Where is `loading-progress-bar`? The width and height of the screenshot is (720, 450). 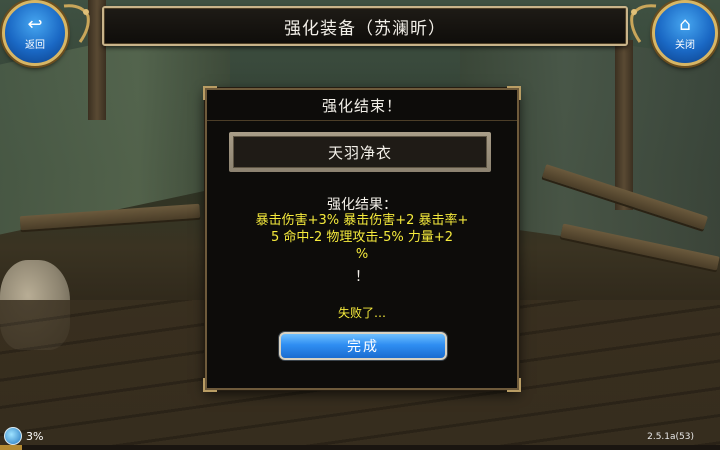 loading-progress-bar is located at coordinates (360, 447).